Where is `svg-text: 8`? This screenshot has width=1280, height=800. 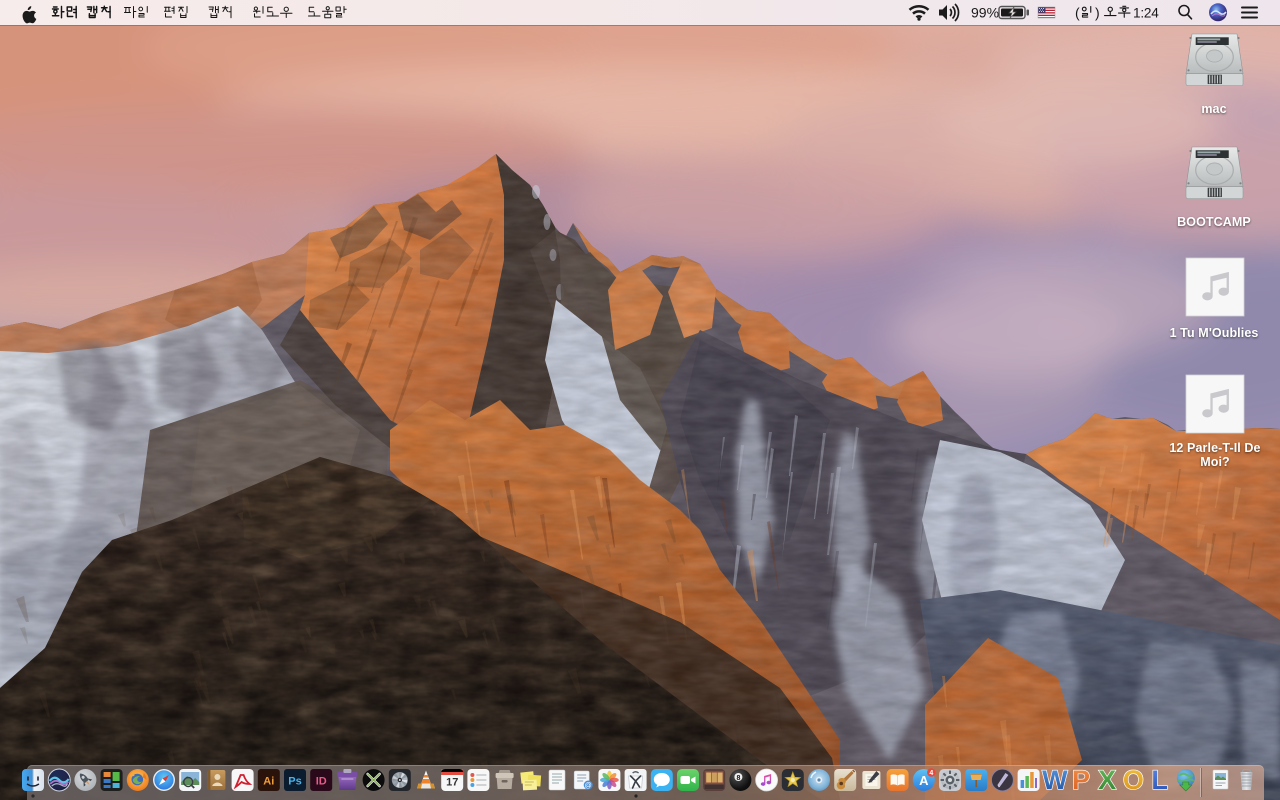
svg-text: 8 is located at coordinates (738, 778).